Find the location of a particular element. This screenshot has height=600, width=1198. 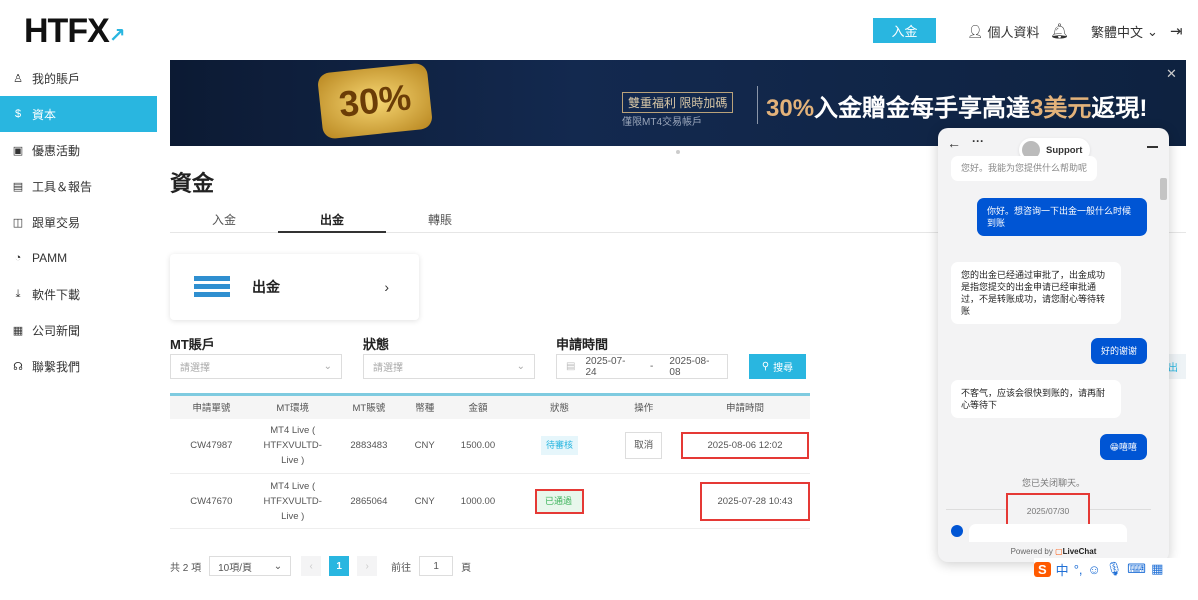

withdraw-card: 出金 › is located at coordinates (294, 287).